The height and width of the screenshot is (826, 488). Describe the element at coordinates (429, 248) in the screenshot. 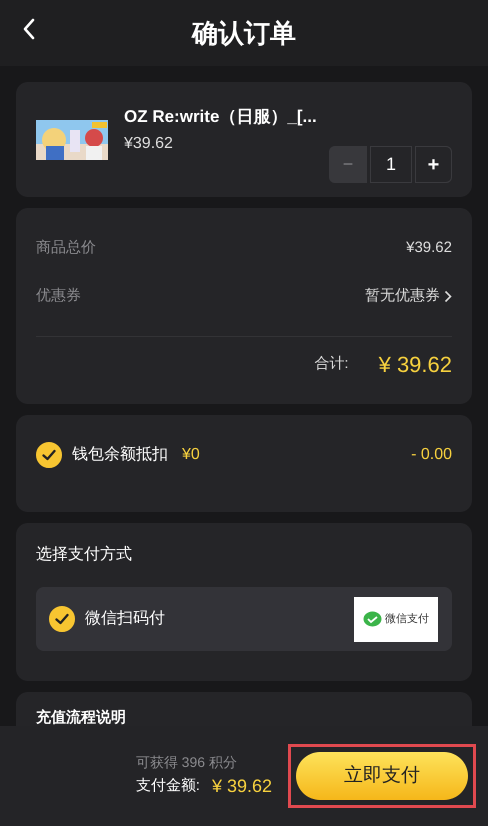

I see `summary-value: ¥39.62` at that location.